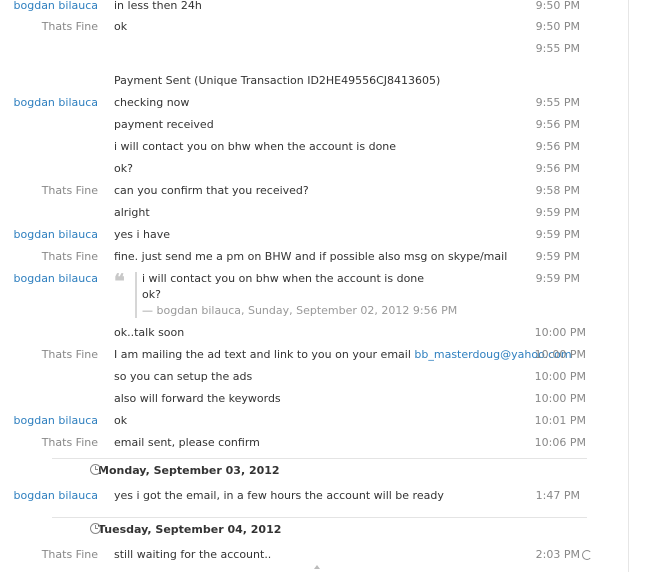 The height and width of the screenshot is (572, 653). I want to click on message-text: still waiting for the account.., so click(193, 554).